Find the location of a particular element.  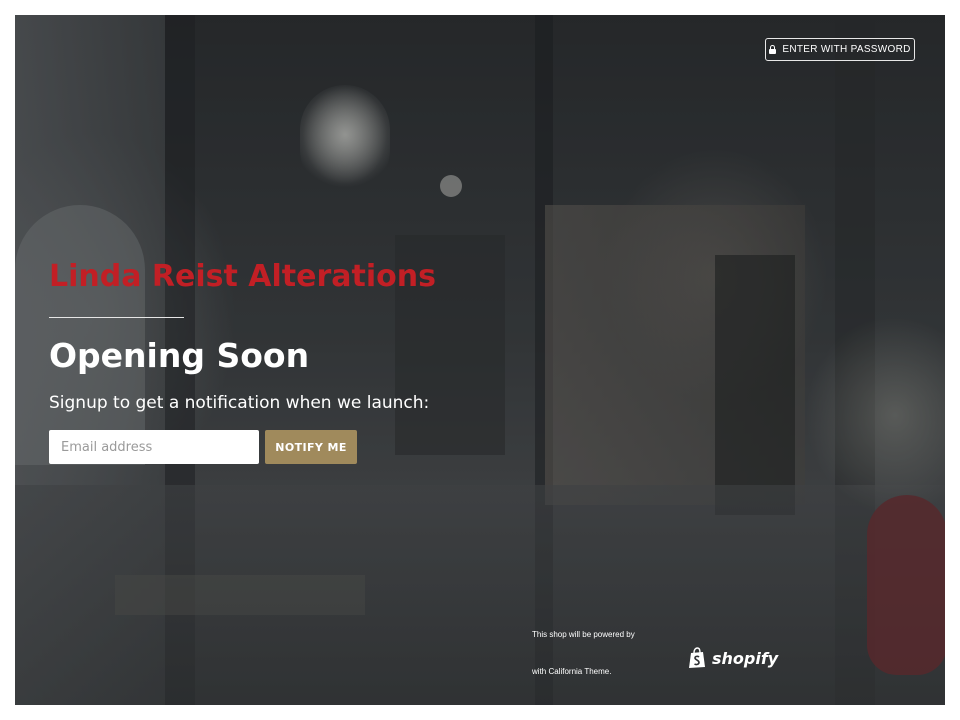

password-button-label: ENTER WITH PASSWORD is located at coordinates (846, 49).